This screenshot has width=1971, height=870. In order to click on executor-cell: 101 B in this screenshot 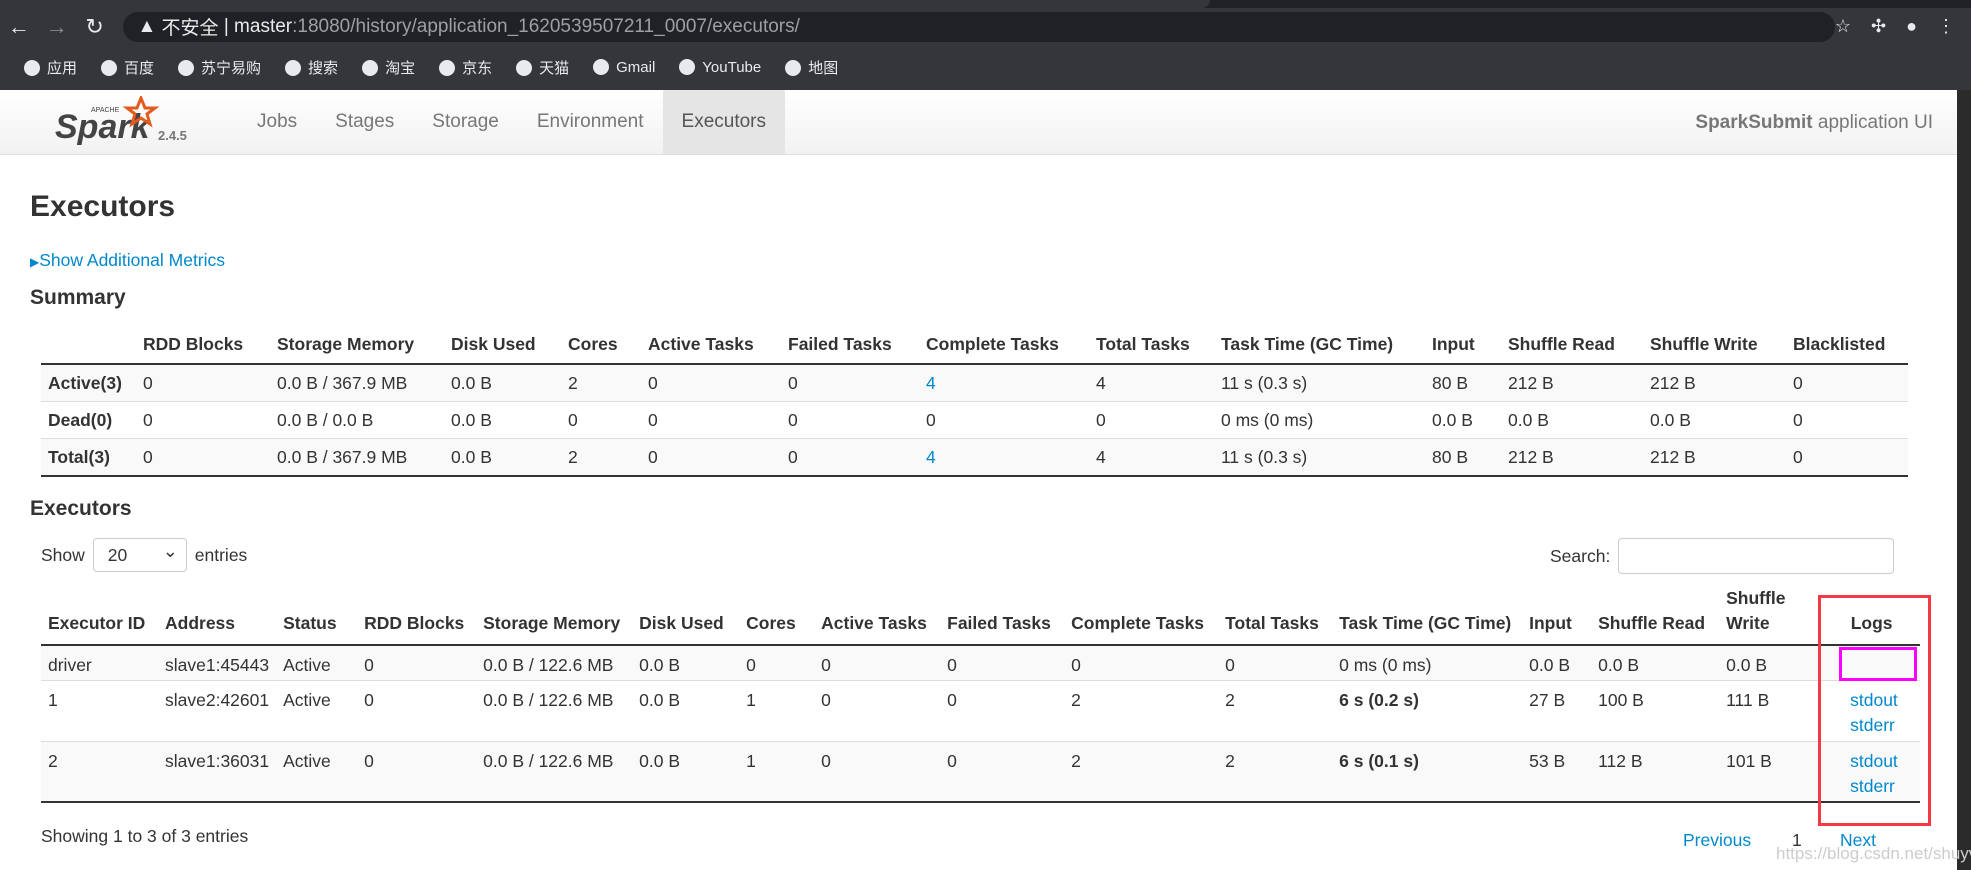, I will do `click(1771, 772)`.